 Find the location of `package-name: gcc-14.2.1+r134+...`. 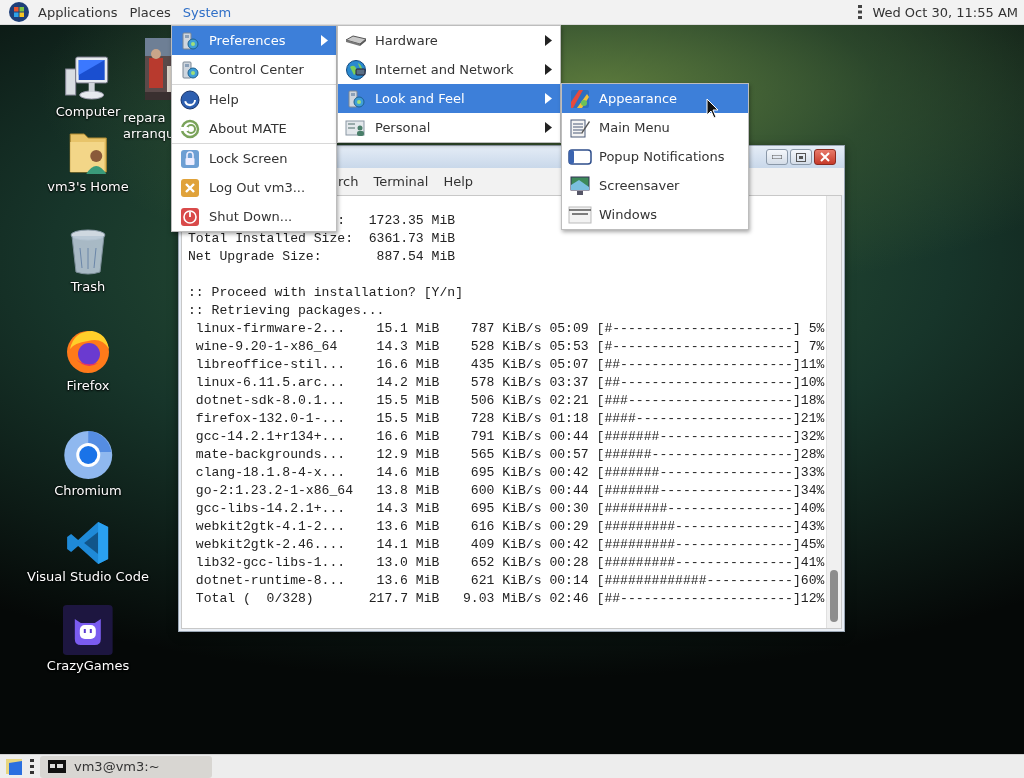

package-name: gcc-14.2.1+r134+... is located at coordinates (271, 437).